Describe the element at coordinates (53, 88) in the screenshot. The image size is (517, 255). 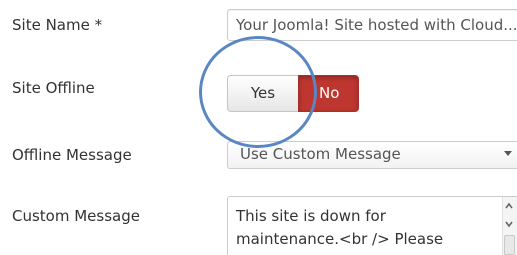
I see `site-offline-label: Site Offline` at that location.